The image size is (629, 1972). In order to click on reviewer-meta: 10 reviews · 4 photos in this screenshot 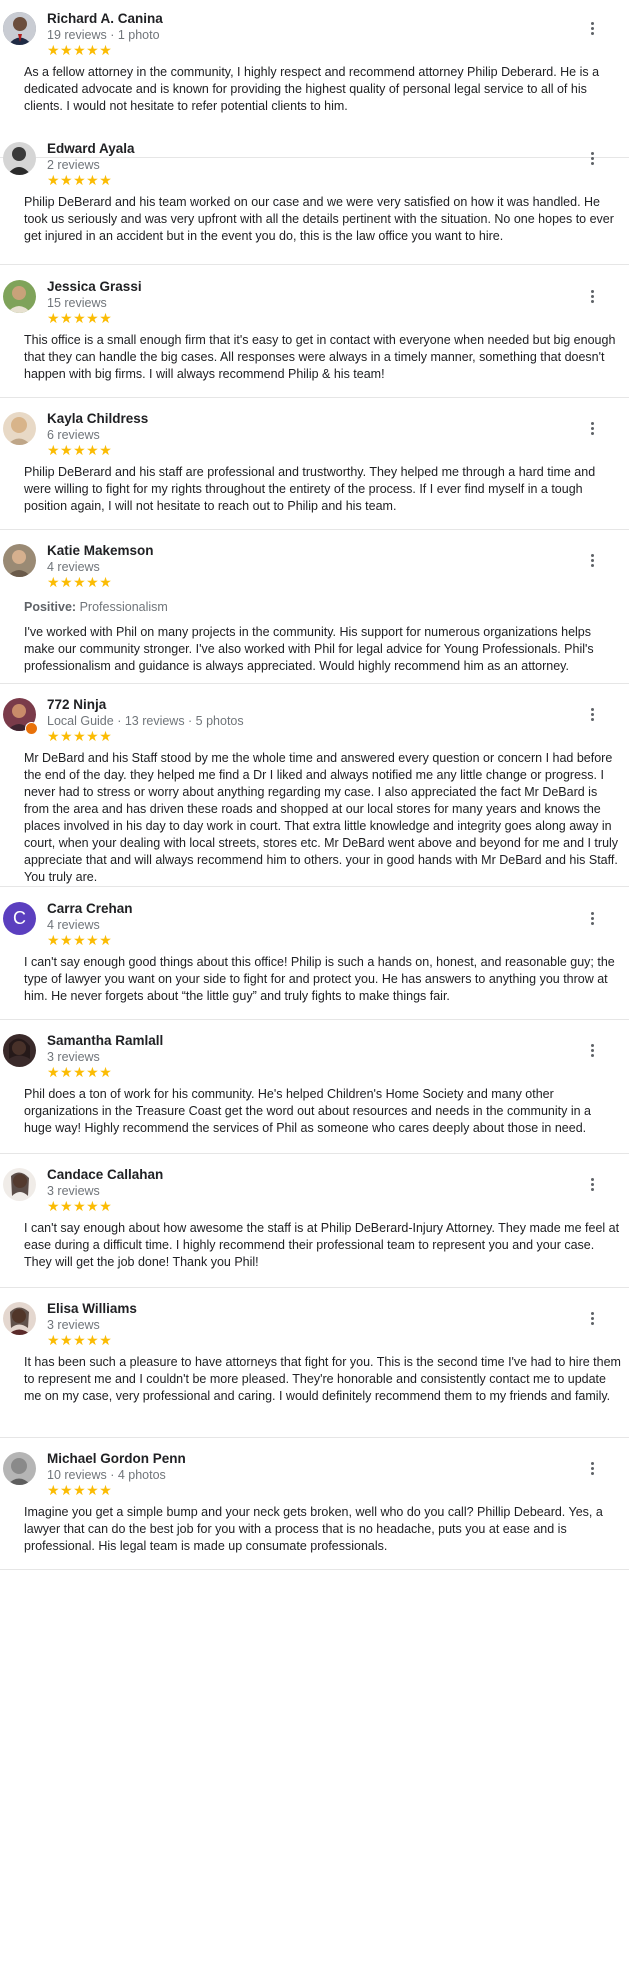, I will do `click(106, 1475)`.